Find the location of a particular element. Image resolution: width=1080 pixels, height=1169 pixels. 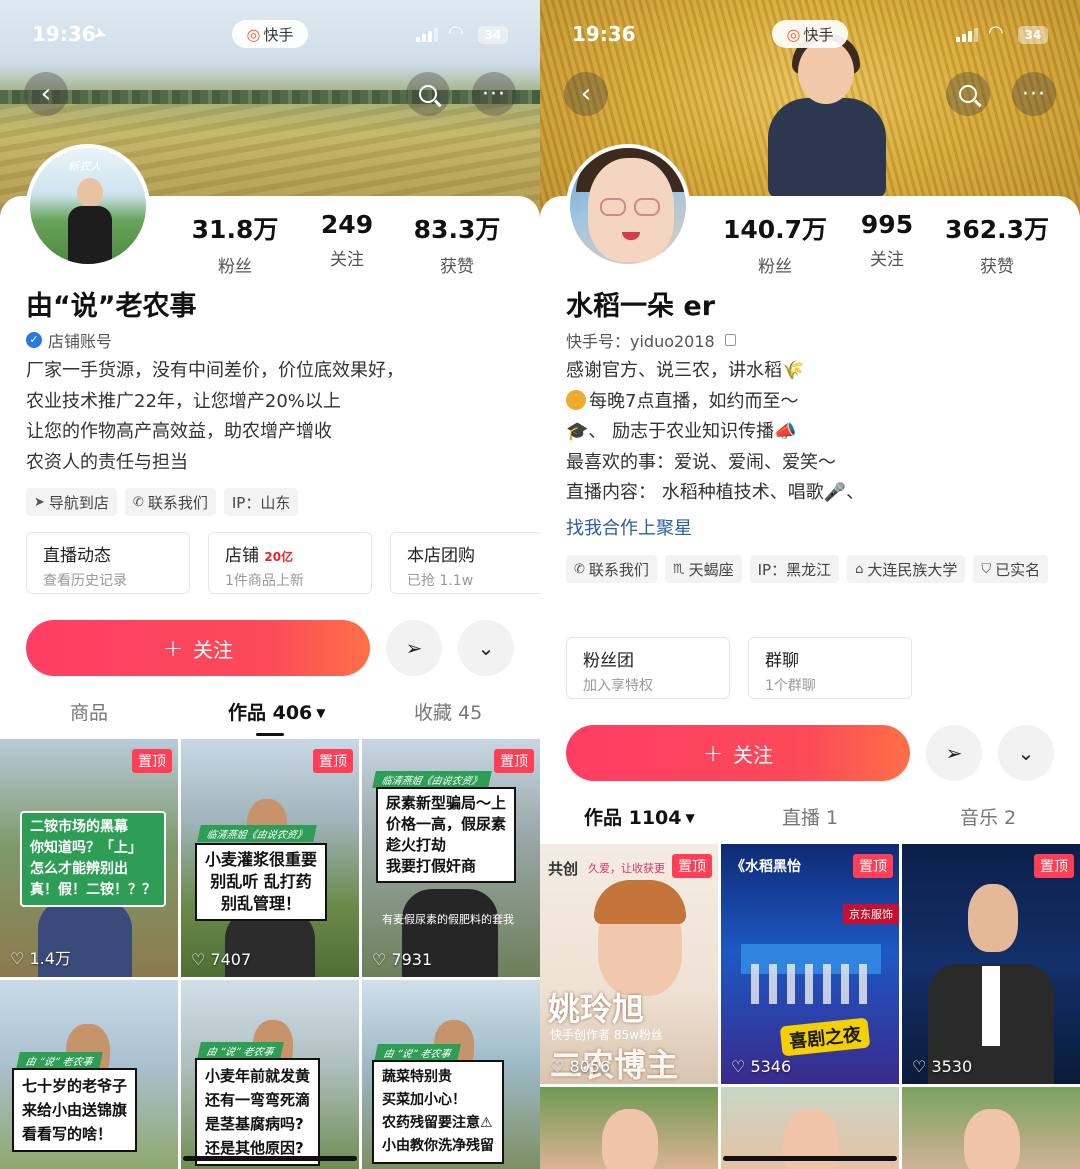

box-live: 直播动态 查看历史记录 is located at coordinates (108, 563).